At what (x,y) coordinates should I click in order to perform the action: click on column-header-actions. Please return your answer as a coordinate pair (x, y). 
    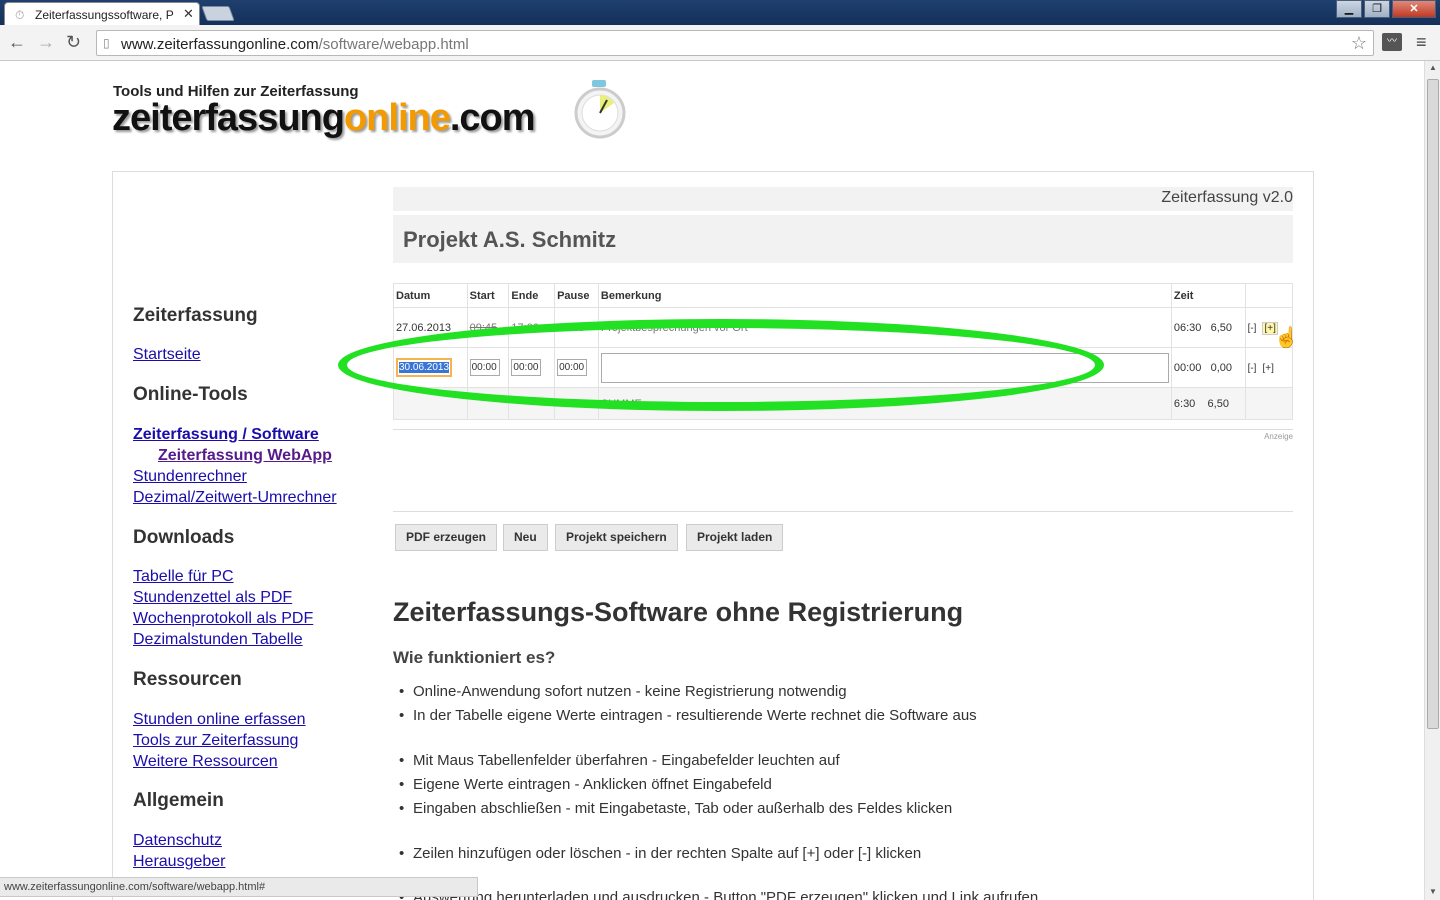
    Looking at the image, I should click on (1269, 295).